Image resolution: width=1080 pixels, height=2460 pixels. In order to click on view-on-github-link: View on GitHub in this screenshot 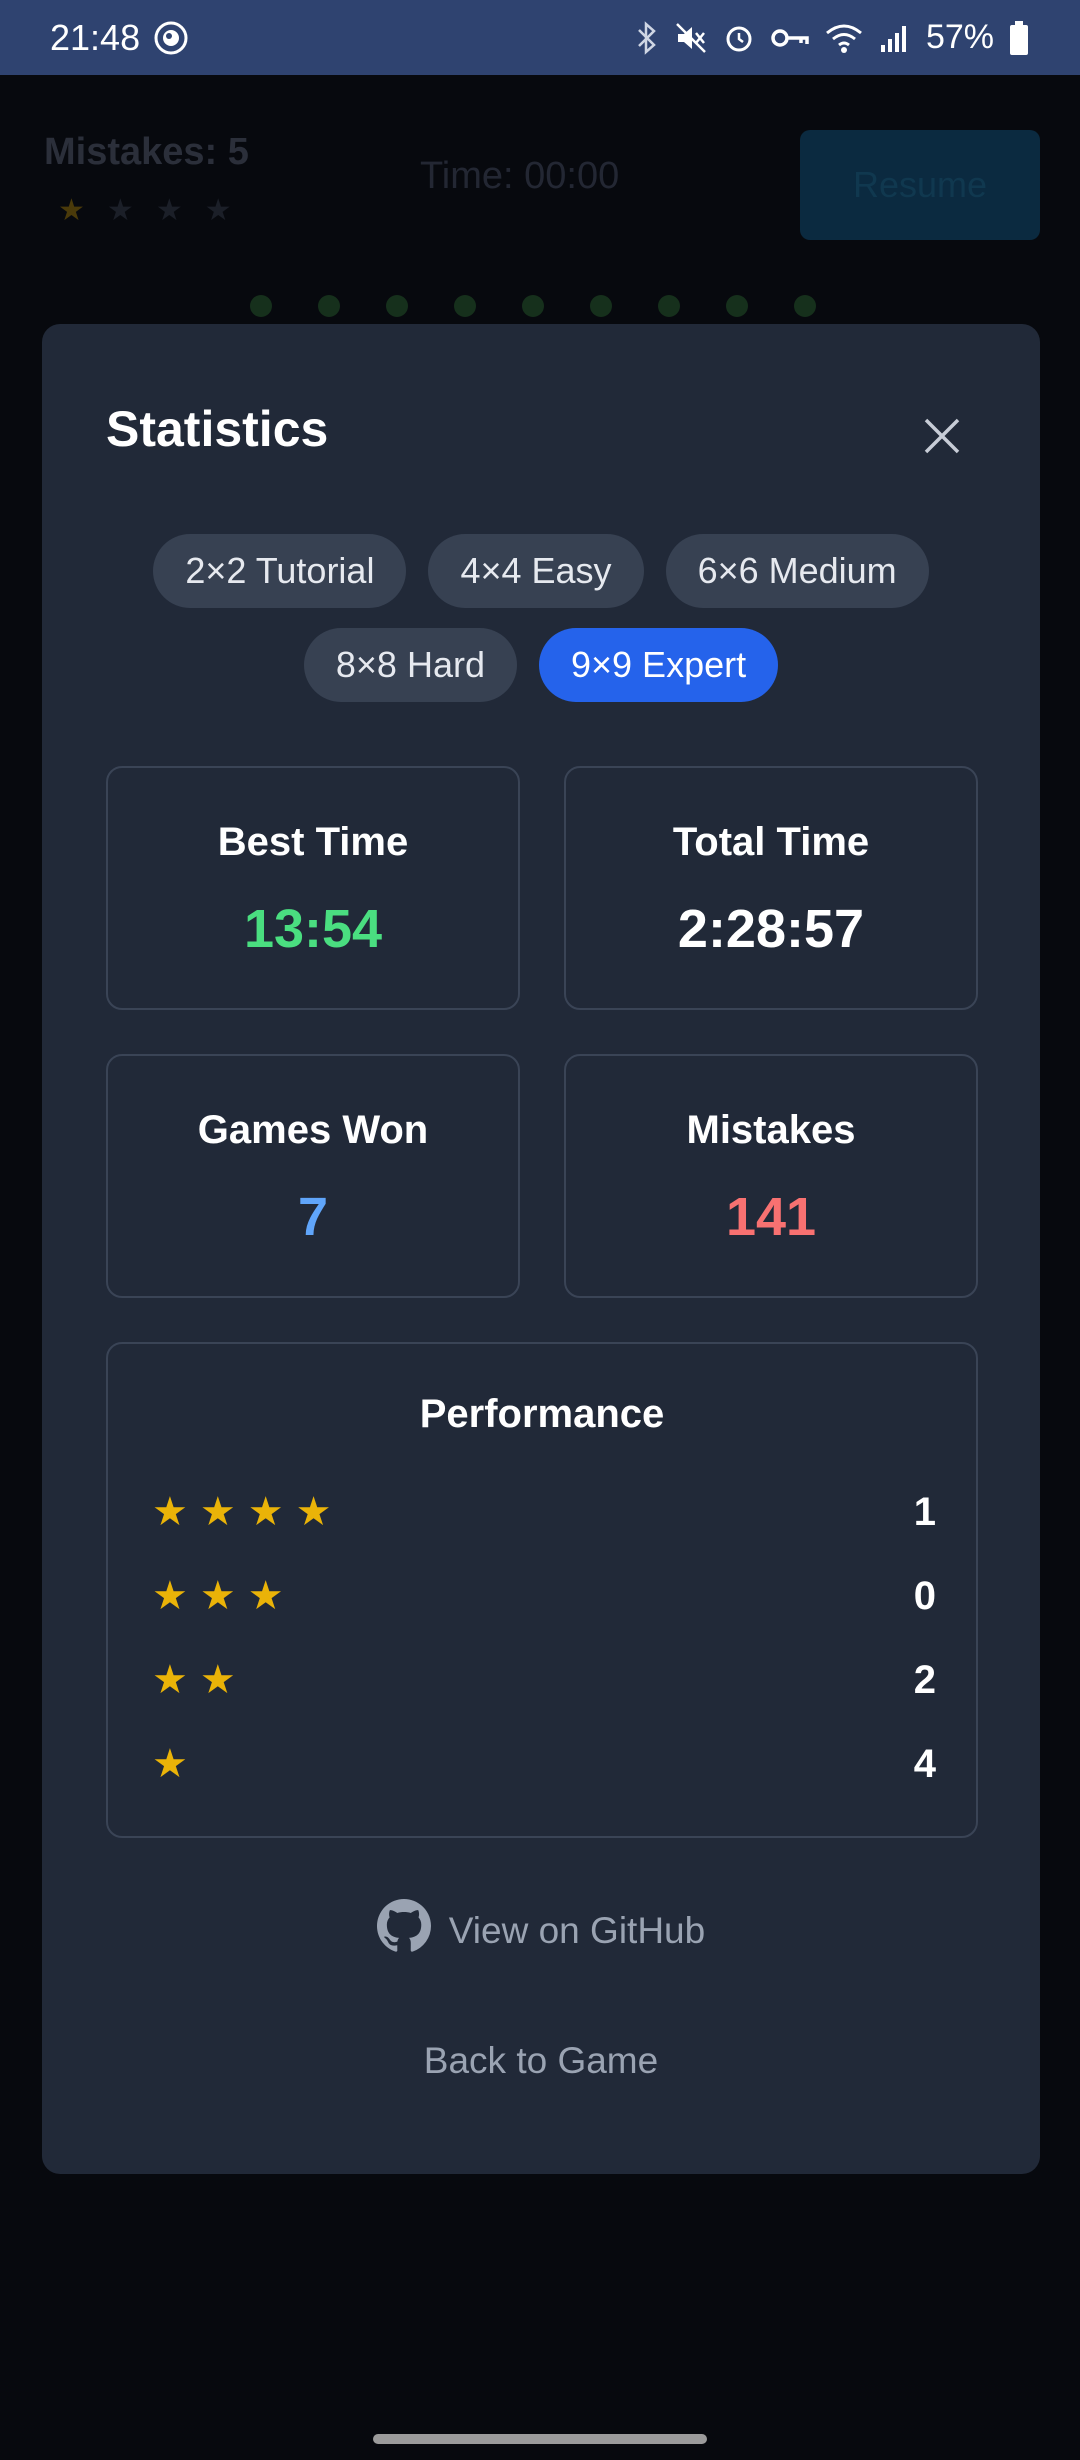, I will do `click(541, 1930)`.